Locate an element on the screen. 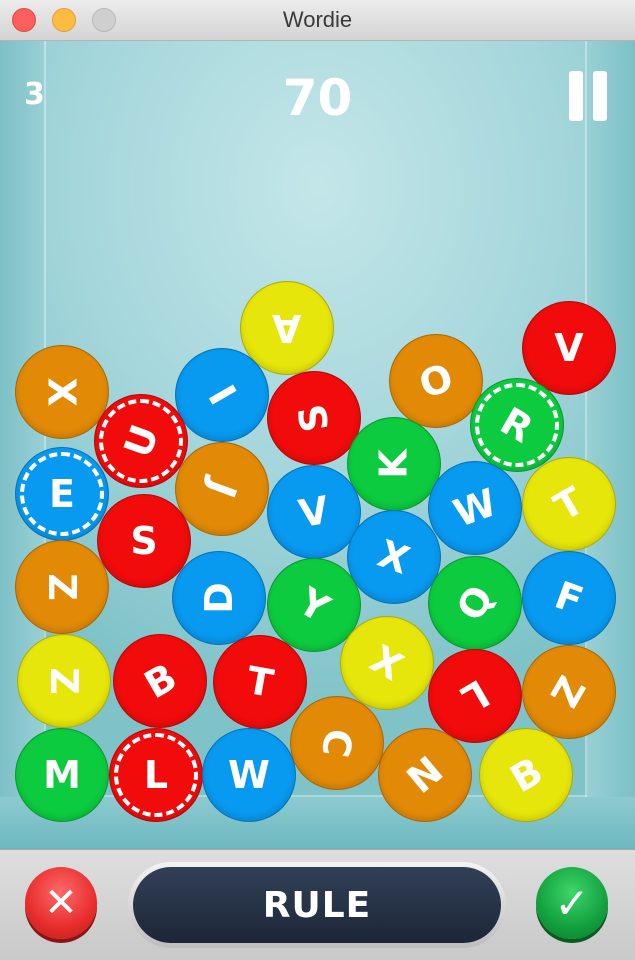 The height and width of the screenshot is (960, 635). ball-letter: O is located at coordinates (436, 381).